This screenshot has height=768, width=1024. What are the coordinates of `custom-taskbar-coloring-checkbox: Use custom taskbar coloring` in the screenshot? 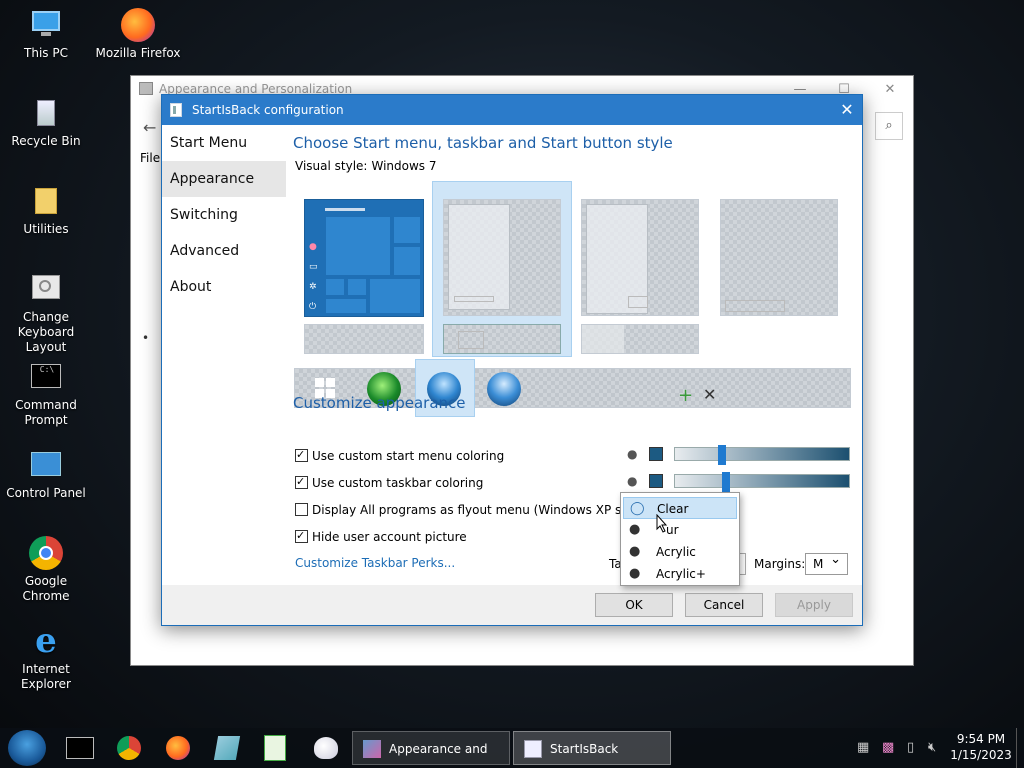 It's located at (389, 483).